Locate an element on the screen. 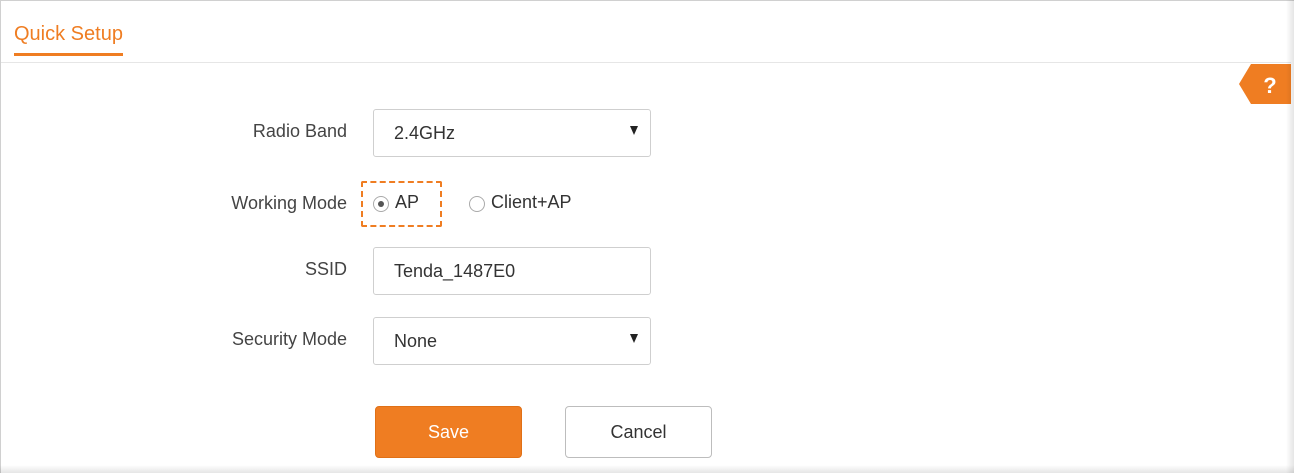  security-mode-label: Security Mode is located at coordinates (289, 339).